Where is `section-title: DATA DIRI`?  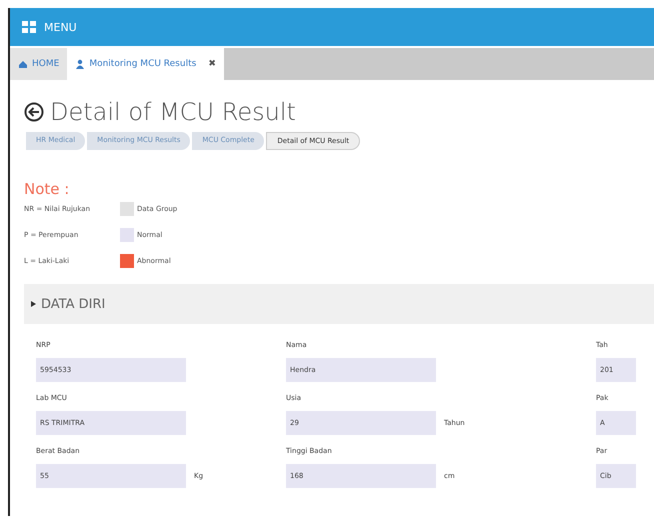
section-title: DATA DIRI is located at coordinates (73, 304).